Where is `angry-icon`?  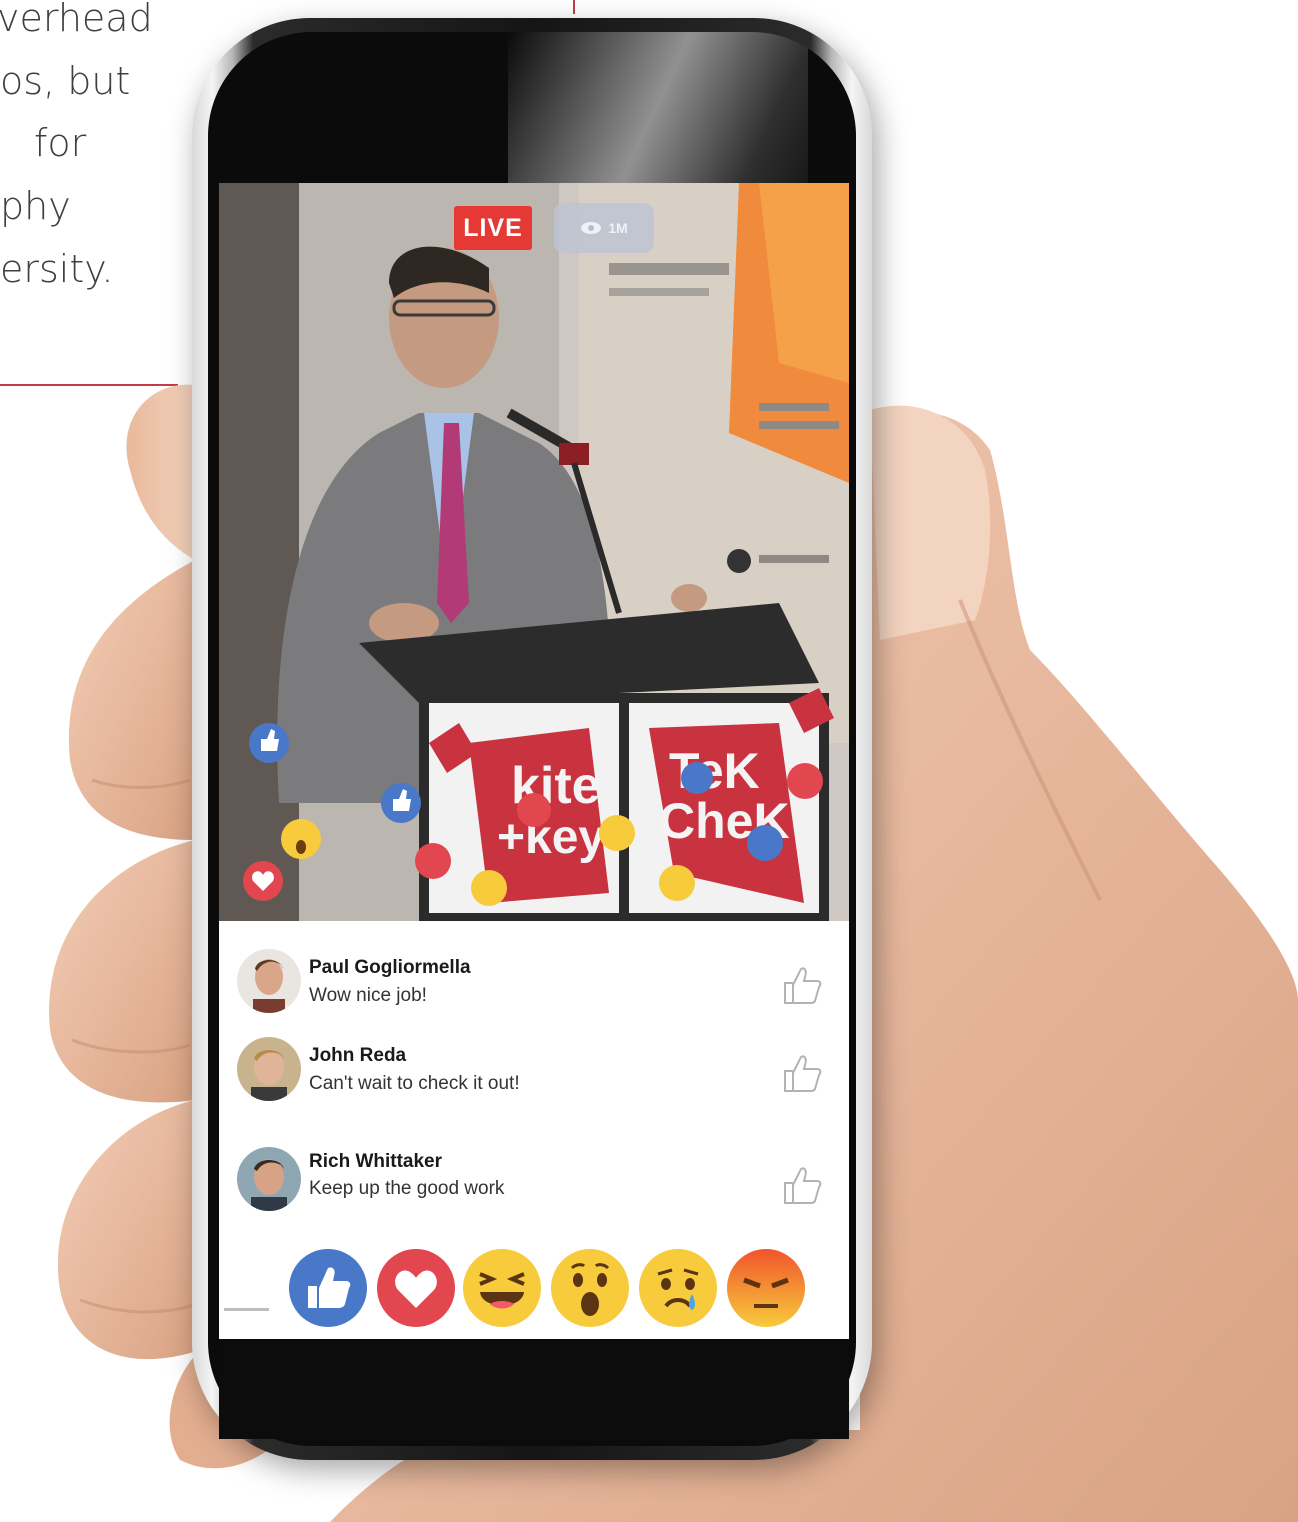 angry-icon is located at coordinates (766, 1288).